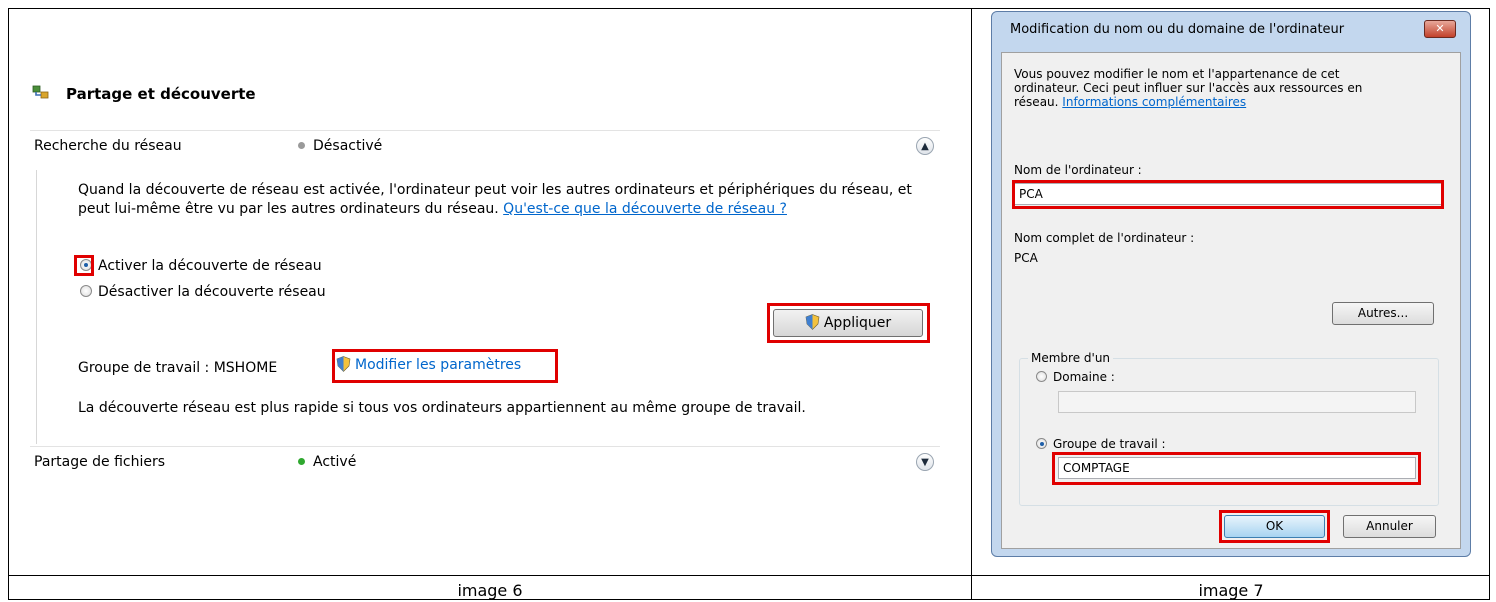  I want to click on cancel-button: Annuler, so click(1389, 526).